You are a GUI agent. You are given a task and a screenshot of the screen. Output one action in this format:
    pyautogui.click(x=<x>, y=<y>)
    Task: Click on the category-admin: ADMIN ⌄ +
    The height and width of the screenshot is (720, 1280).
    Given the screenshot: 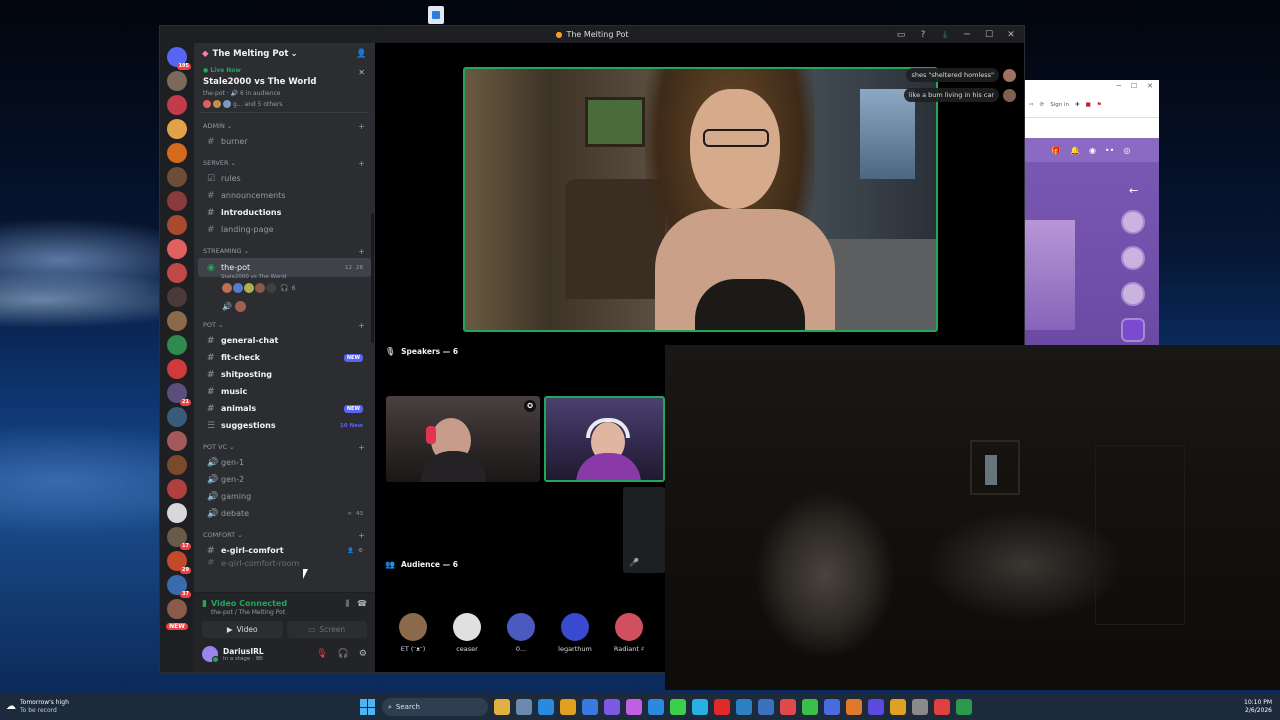 What is the action you would take?
    pyautogui.click(x=284, y=126)
    